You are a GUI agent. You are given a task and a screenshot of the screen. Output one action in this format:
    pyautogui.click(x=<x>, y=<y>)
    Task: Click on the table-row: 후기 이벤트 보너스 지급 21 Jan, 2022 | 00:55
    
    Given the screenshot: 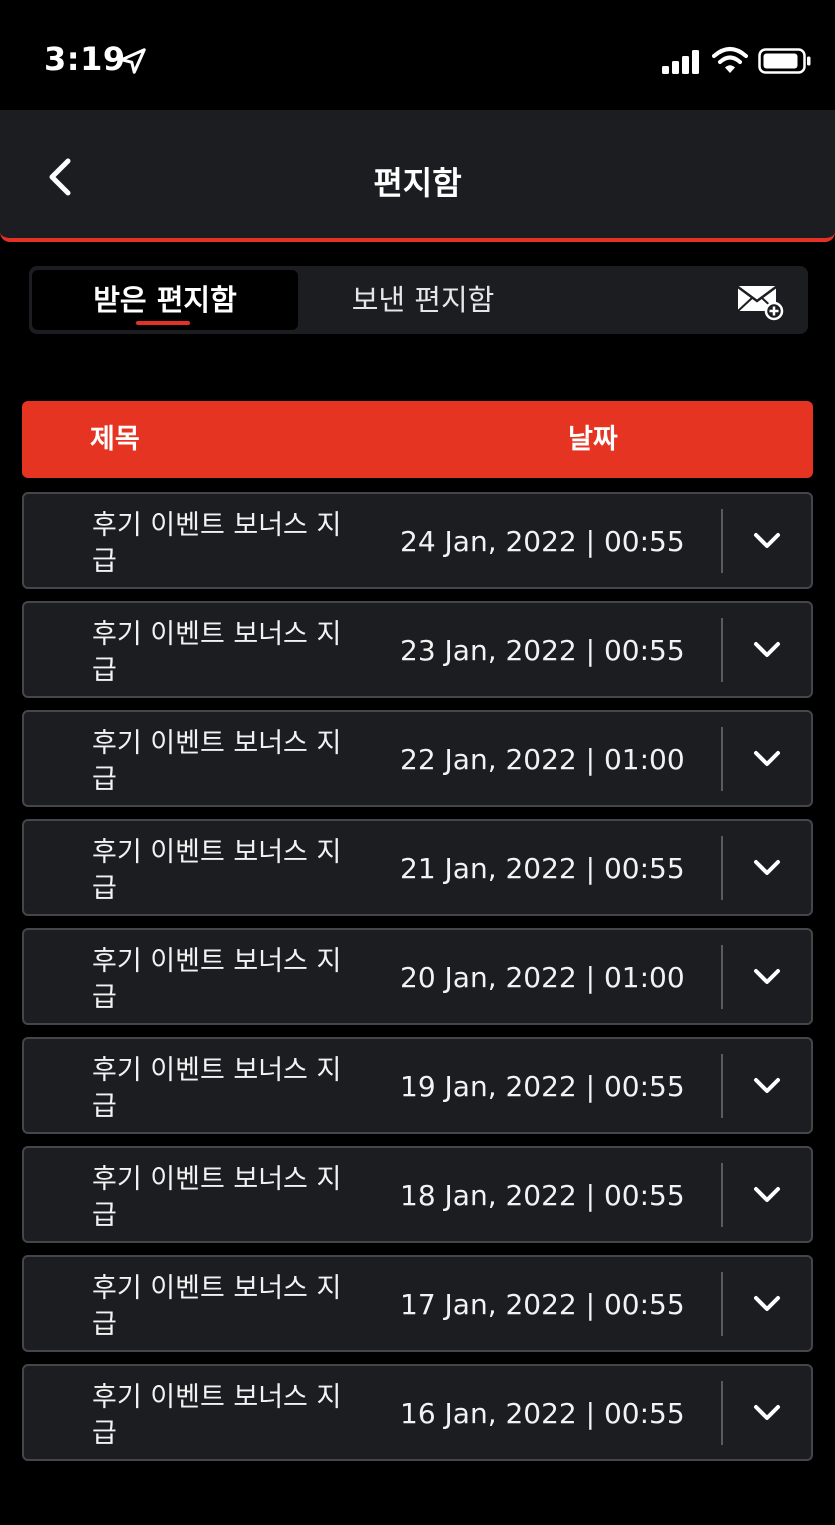 What is the action you would take?
    pyautogui.click(x=417, y=867)
    